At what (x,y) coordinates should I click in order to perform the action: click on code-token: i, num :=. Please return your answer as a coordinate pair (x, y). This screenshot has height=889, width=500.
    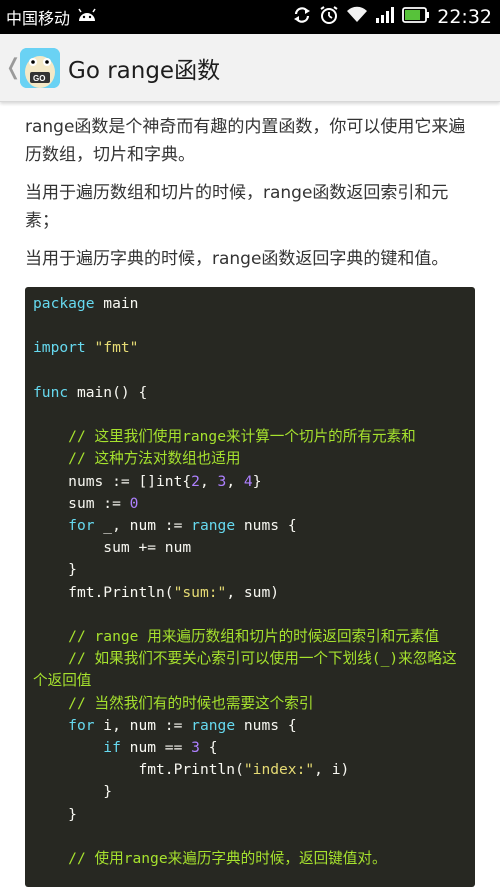
    Looking at the image, I should click on (143, 725).